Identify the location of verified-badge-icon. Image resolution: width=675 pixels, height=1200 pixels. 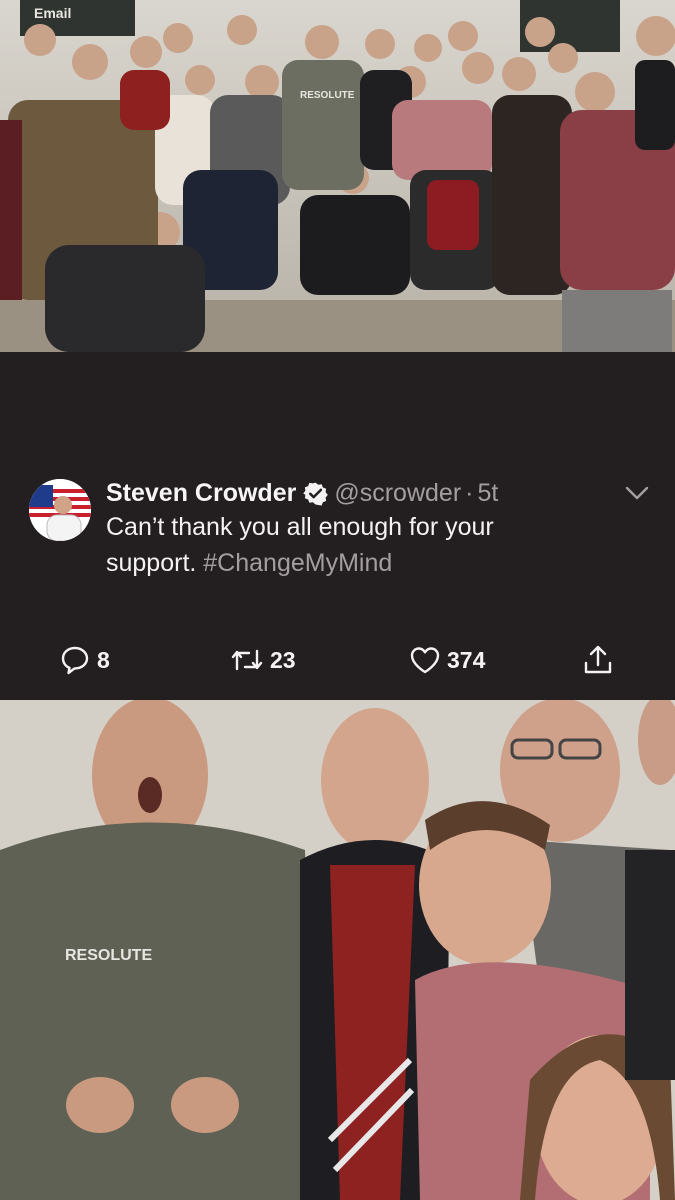
(316, 493).